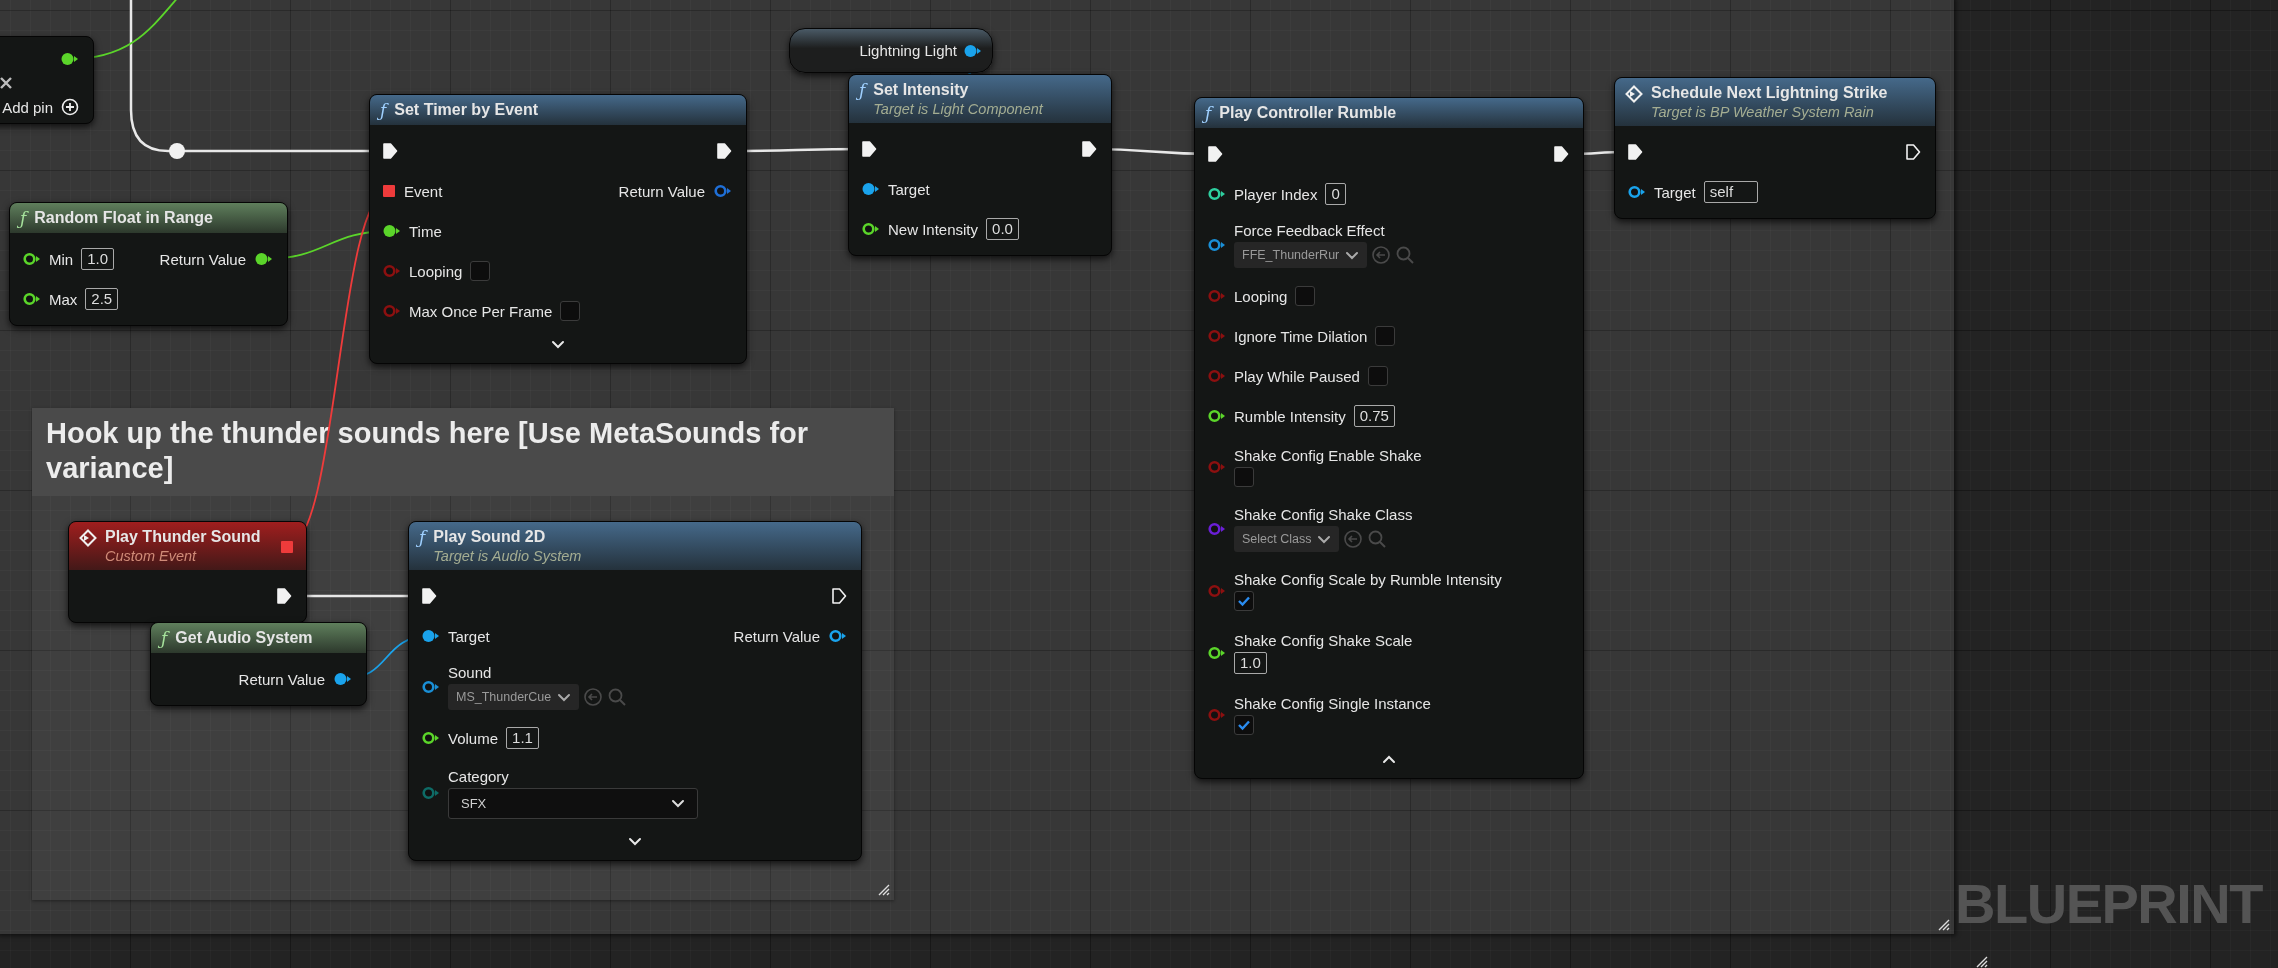 The width and height of the screenshot is (2278, 968). I want to click on number-field: 1.1, so click(522, 738).